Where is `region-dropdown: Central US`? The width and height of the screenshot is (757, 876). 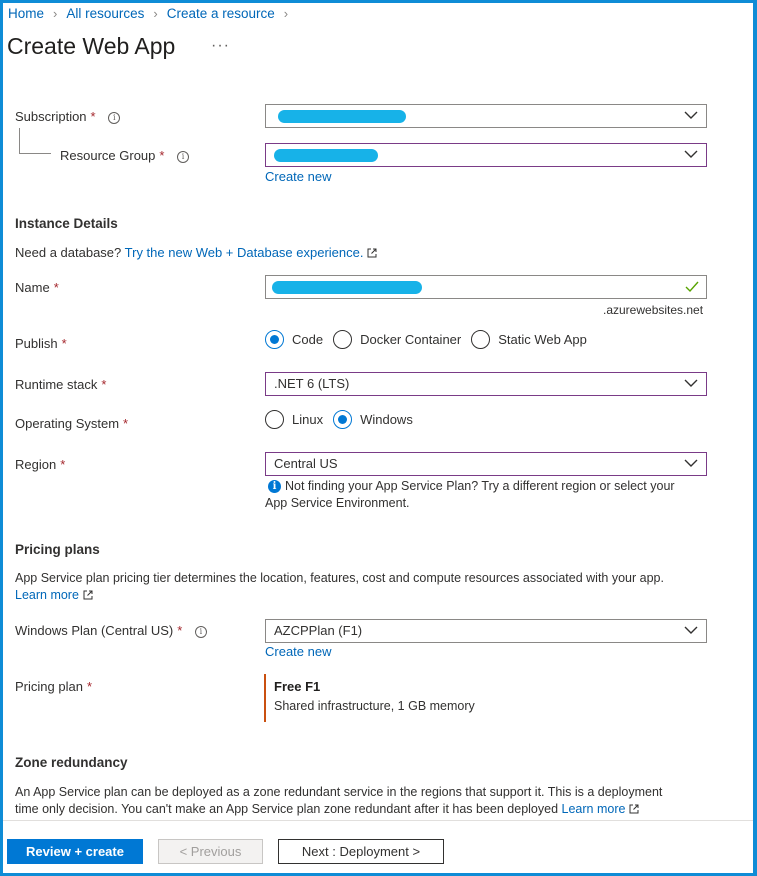 region-dropdown: Central US is located at coordinates (486, 464).